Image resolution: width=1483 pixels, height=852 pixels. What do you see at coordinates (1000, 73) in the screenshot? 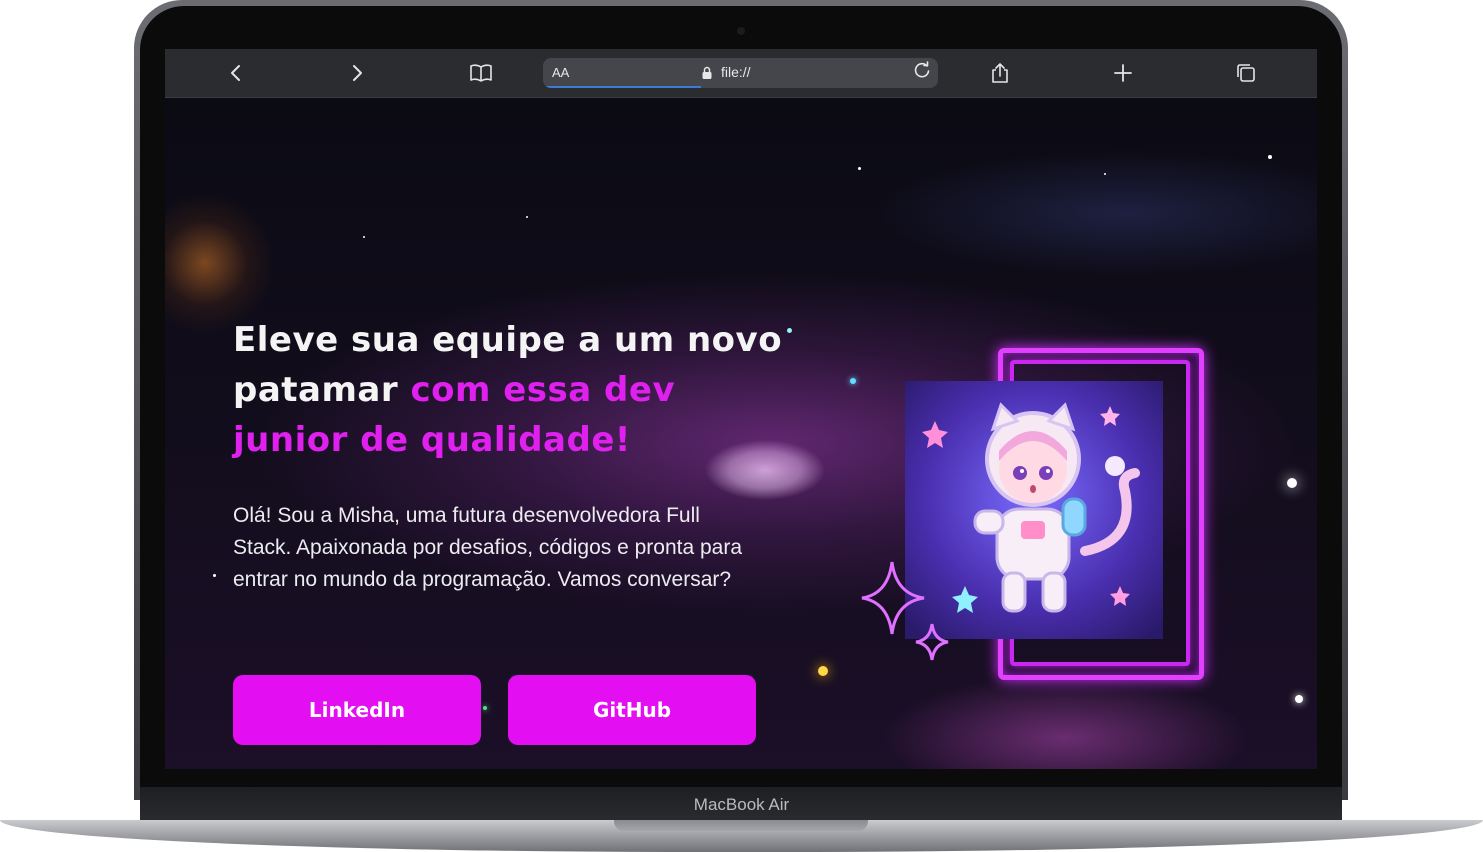
I see `share-icon` at bounding box center [1000, 73].